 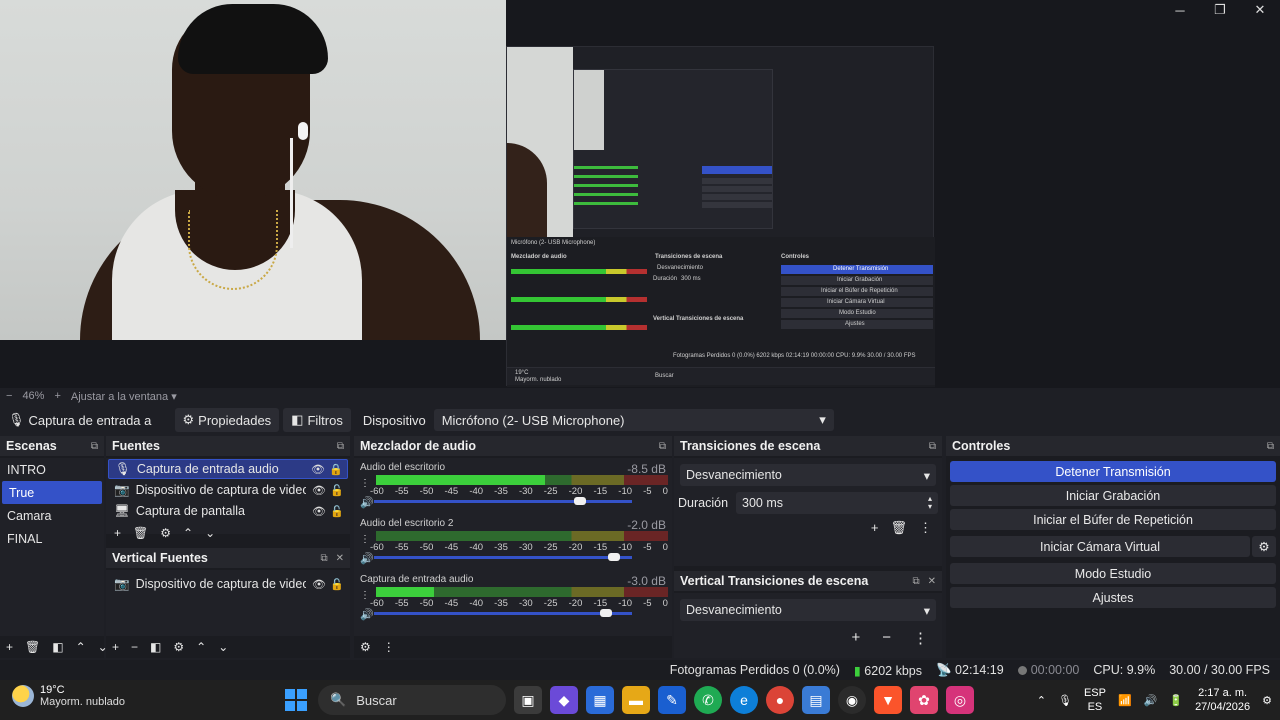 I want to click on store-icon: ▦, so click(x=600, y=700).